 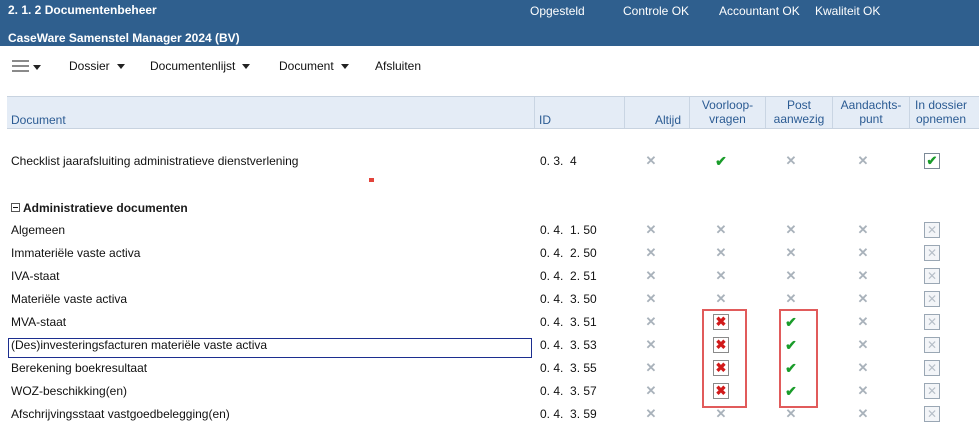 I want to click on table-row: Algemeen 0. 4. 1. 50 ✕ ✕ ✕ ✕ ✕, so click(x=493, y=230).